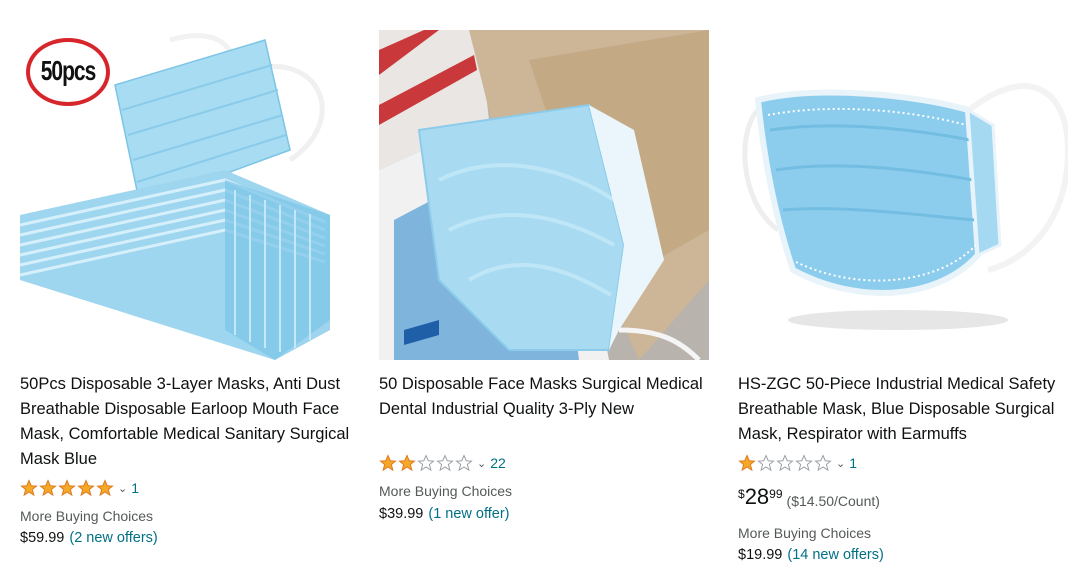 Image resolution: width=1080 pixels, height=575 pixels. Describe the element at coordinates (135, 488) in the screenshot. I see `review-count-1: 1` at that location.